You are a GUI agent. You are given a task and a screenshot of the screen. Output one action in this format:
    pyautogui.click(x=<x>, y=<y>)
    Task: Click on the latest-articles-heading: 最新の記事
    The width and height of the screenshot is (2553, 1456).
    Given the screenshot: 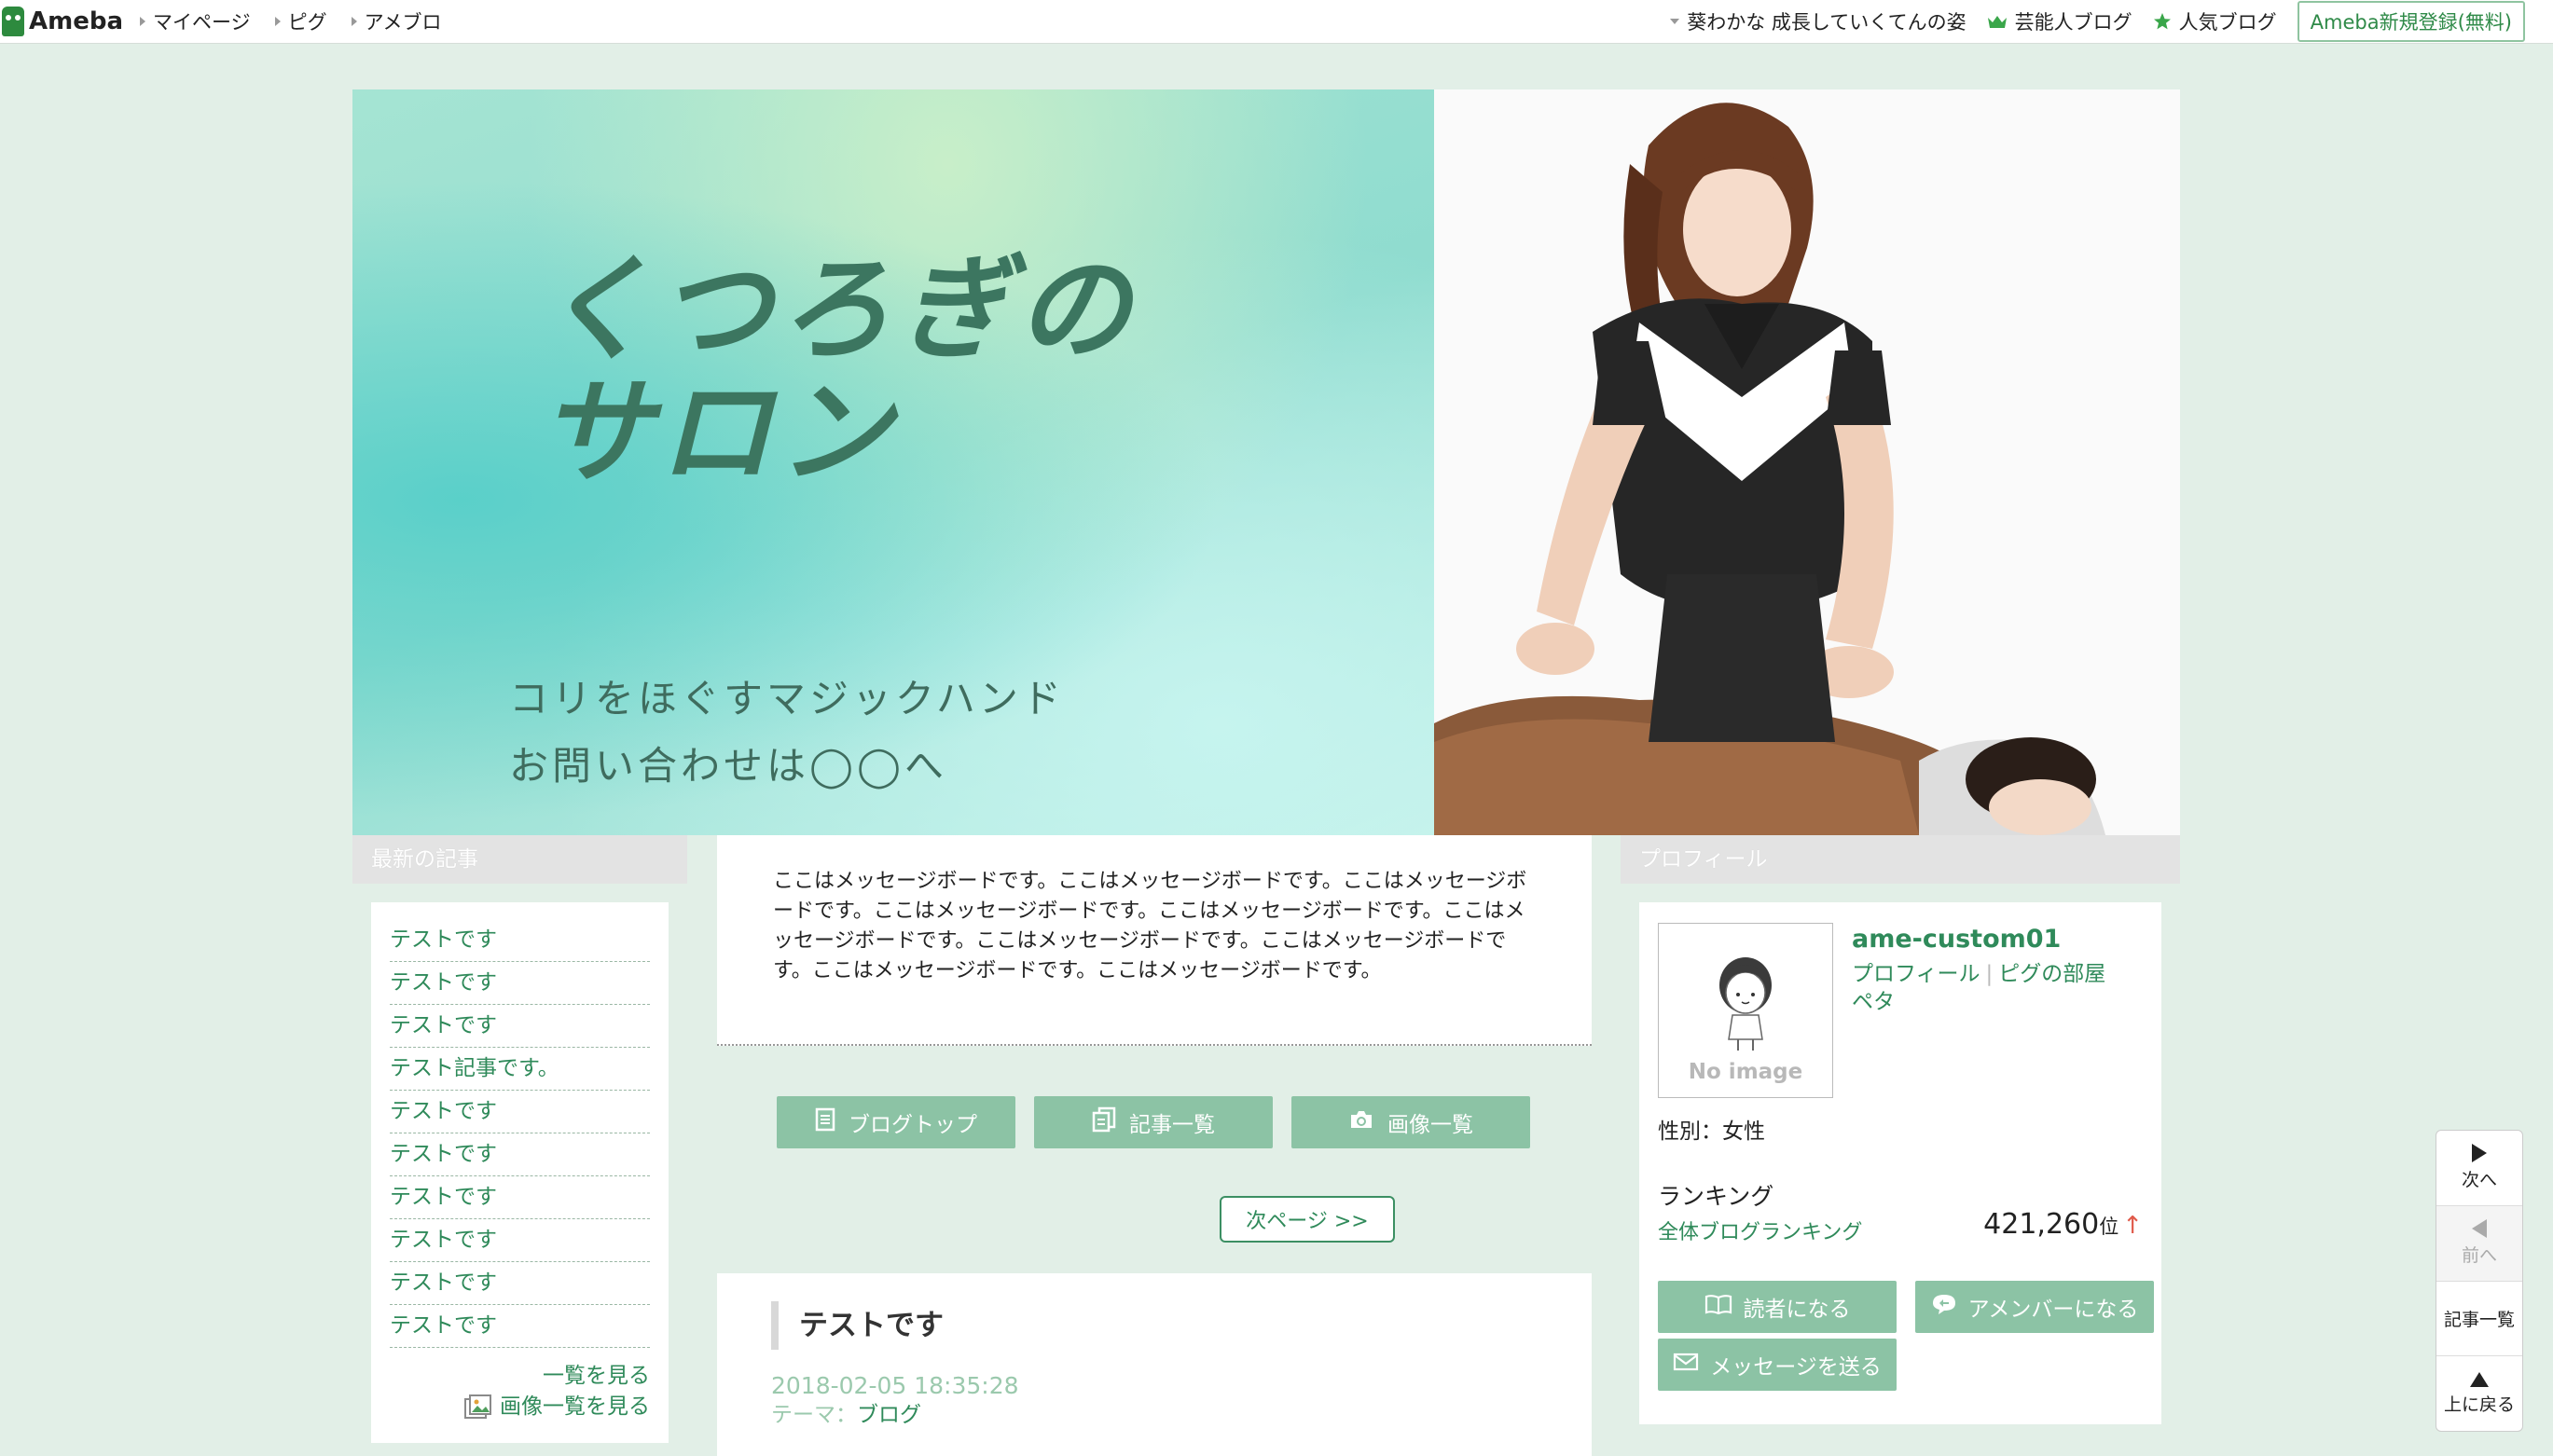 What is the action you would take?
    pyautogui.click(x=520, y=859)
    